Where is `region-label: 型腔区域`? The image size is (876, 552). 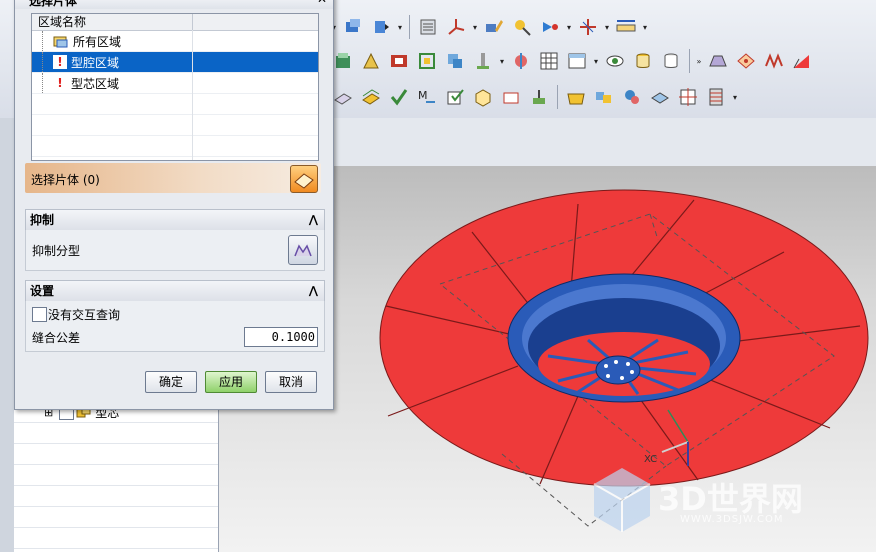
region-label: 型腔区域 is located at coordinates (95, 62).